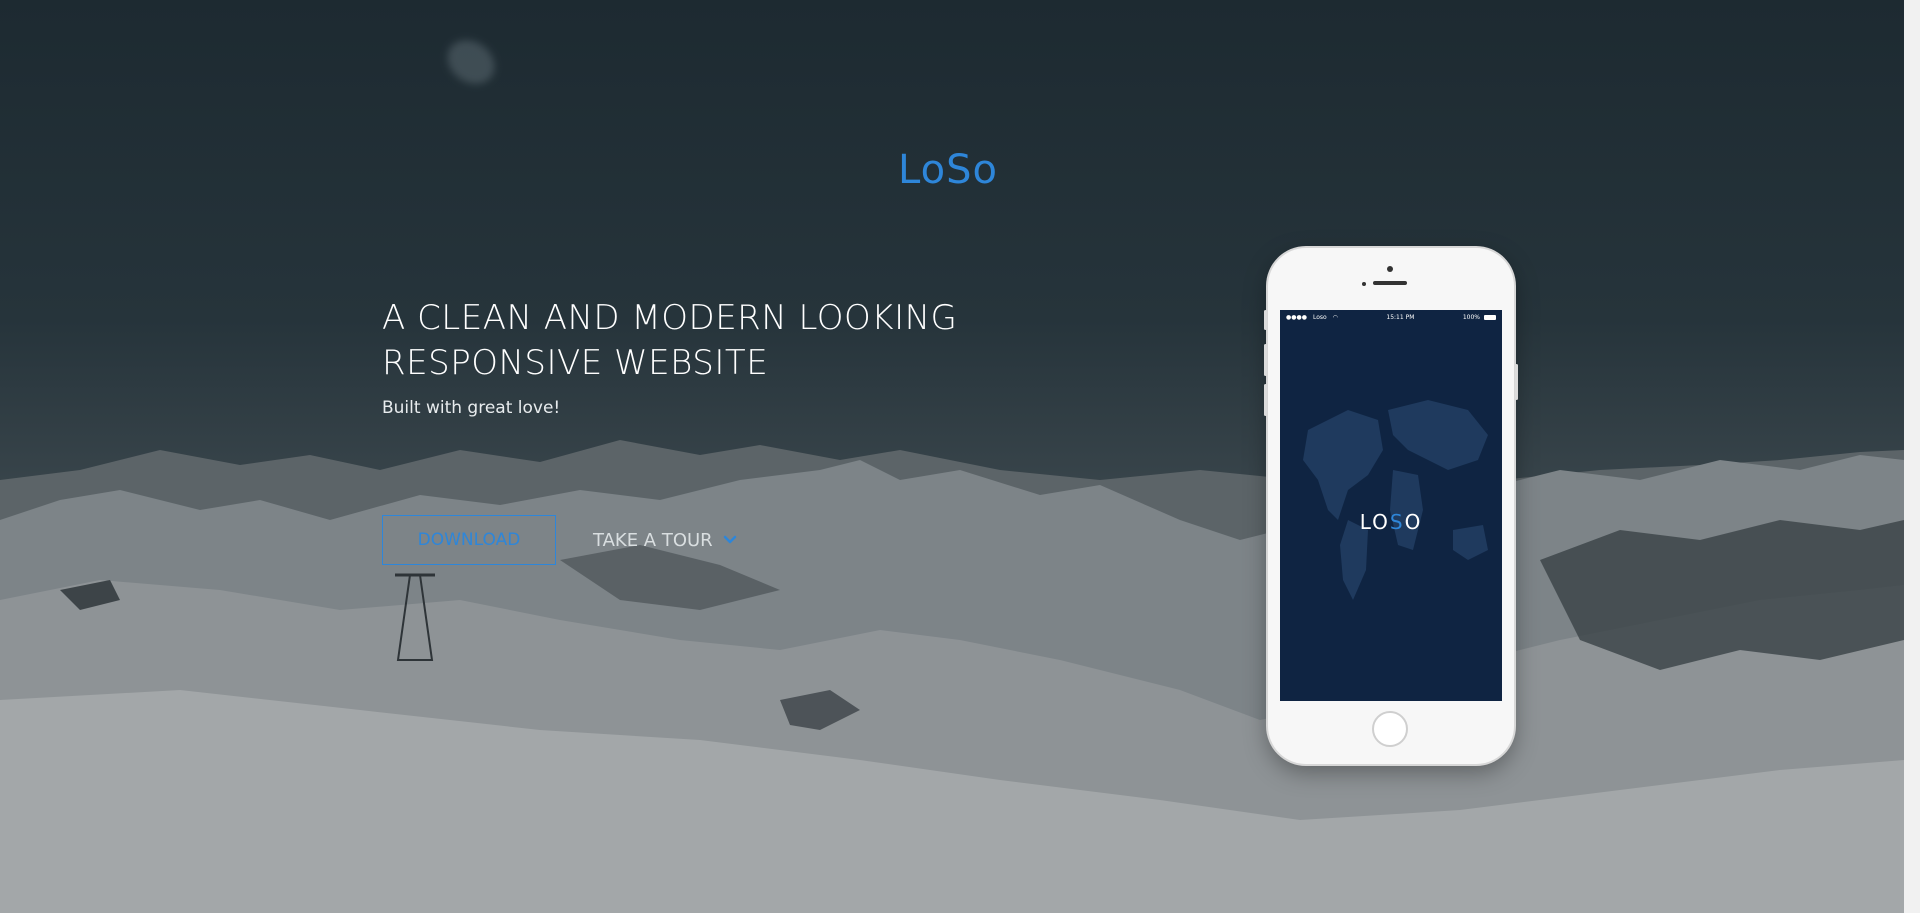 The height and width of the screenshot is (913, 1920). What do you see at coordinates (1265, 360) in the screenshot?
I see `phone-volume-up` at bounding box center [1265, 360].